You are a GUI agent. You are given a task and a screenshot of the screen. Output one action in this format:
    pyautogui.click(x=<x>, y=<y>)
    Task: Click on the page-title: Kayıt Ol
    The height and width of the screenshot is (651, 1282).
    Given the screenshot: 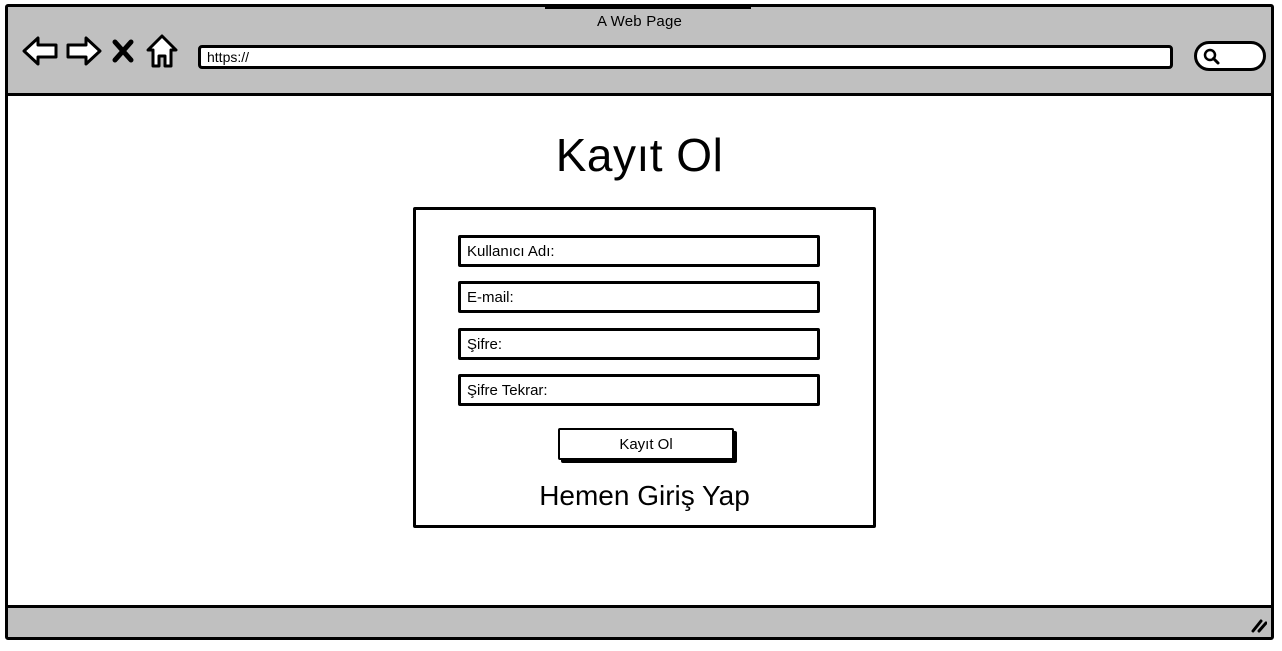 What is the action you would take?
    pyautogui.click(x=639, y=155)
    